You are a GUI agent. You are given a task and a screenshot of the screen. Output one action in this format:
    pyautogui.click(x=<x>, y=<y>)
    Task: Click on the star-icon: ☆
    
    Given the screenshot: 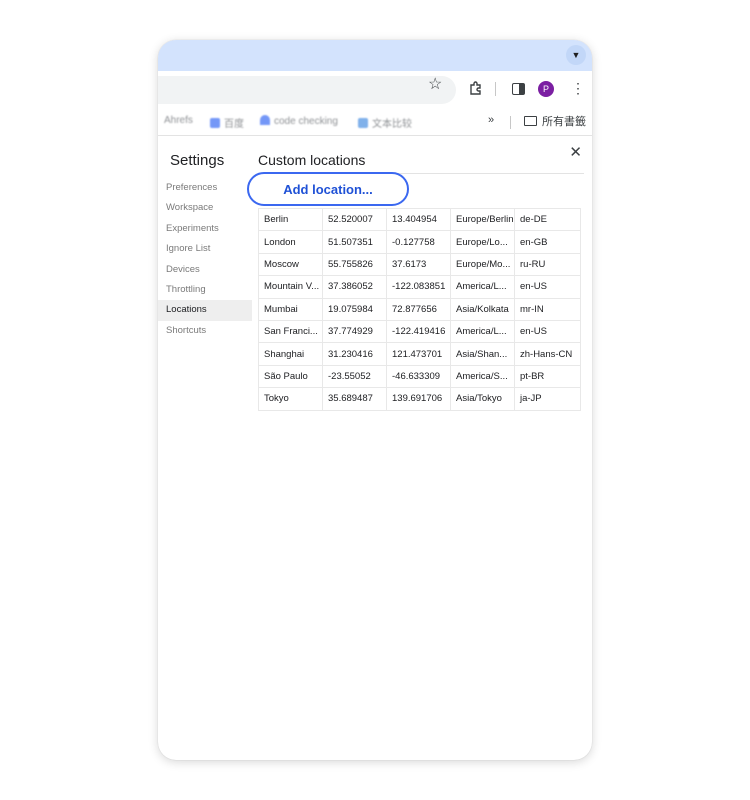 What is the action you would take?
    pyautogui.click(x=435, y=85)
    